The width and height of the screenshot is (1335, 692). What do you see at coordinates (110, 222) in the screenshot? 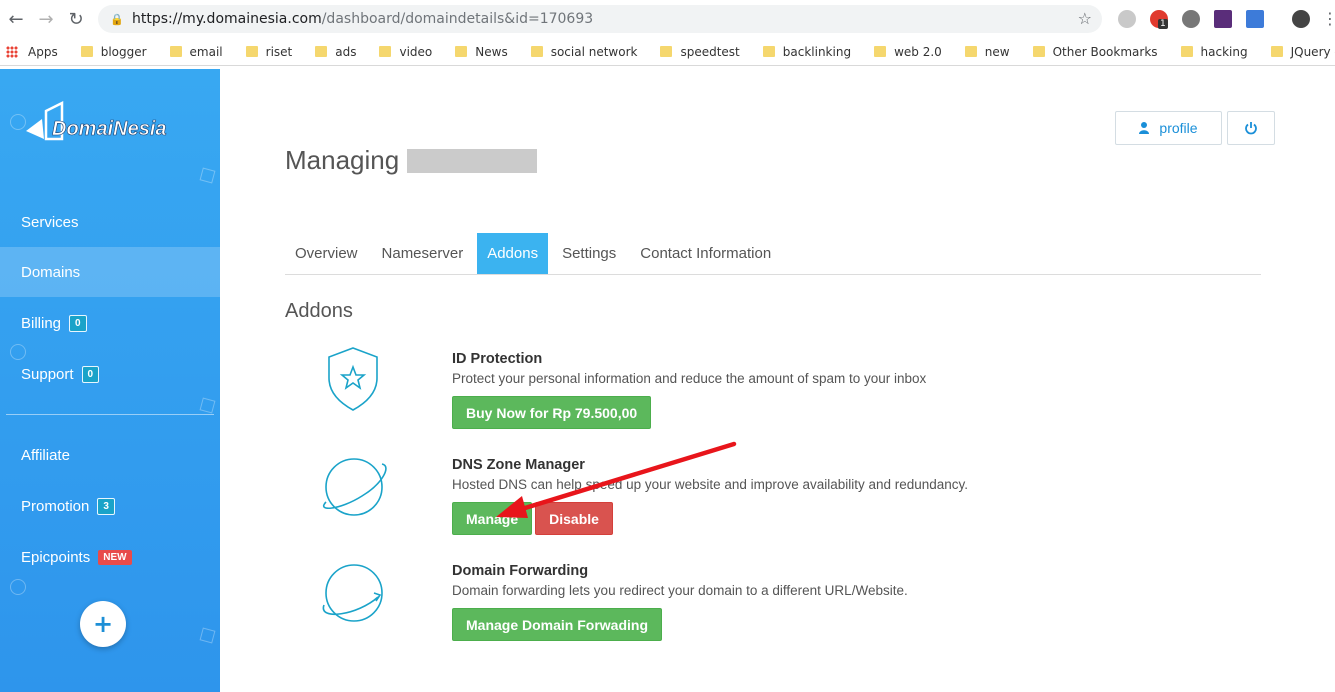
I see `sidebar-item-services: Services` at bounding box center [110, 222].